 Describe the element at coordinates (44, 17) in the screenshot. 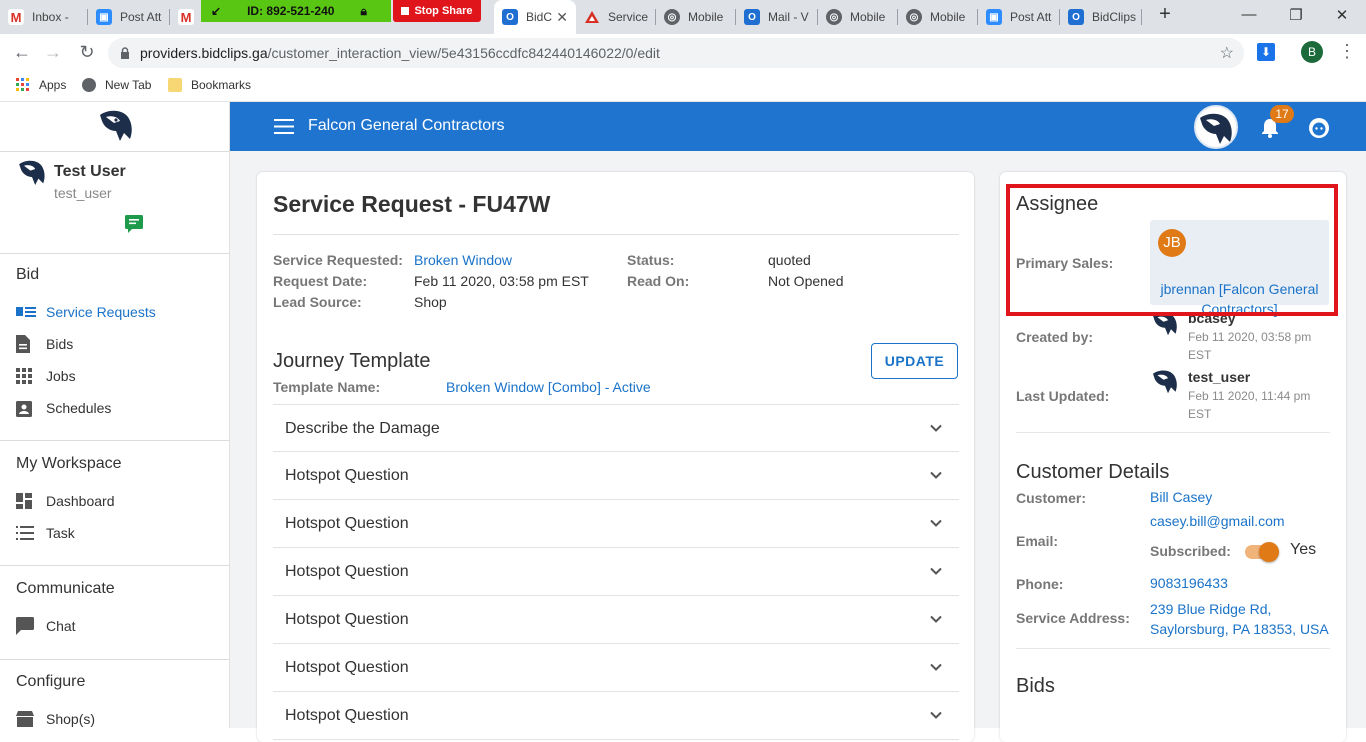

I see `browser-tab: M Inbox -` at that location.